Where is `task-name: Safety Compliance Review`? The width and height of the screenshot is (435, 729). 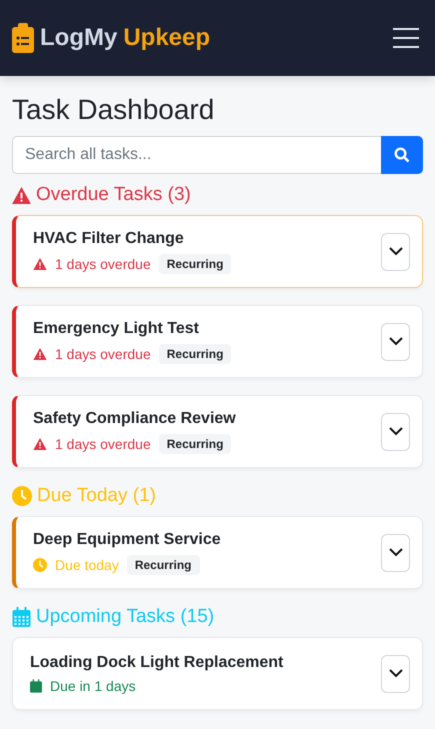
task-name: Safety Compliance Review is located at coordinates (134, 419).